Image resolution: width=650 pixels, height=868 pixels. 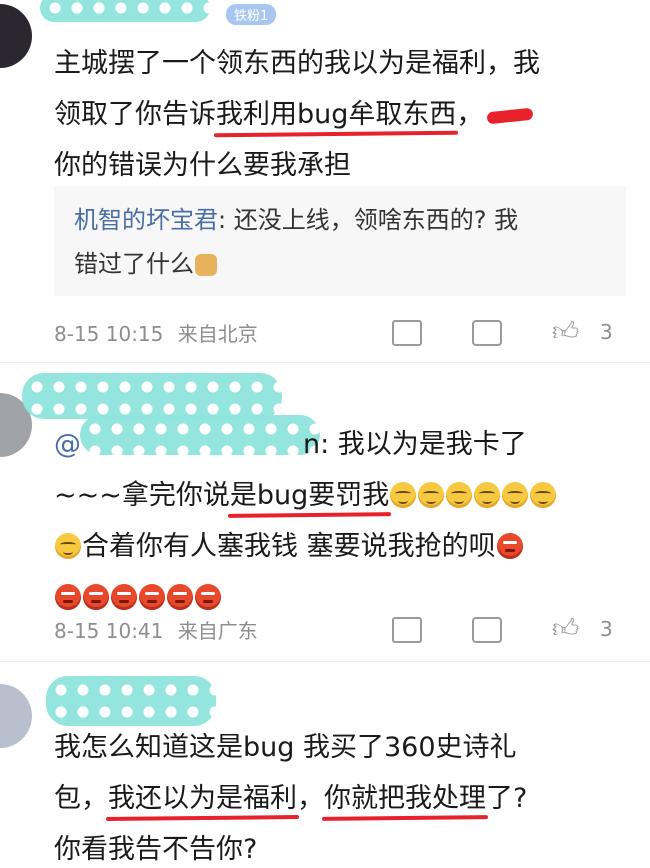 What do you see at coordinates (109, 631) in the screenshot?
I see `comment-time: 8-15 10:41` at bounding box center [109, 631].